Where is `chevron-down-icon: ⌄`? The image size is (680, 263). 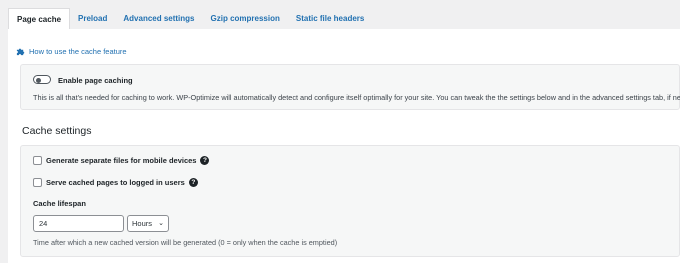 chevron-down-icon: ⌄ is located at coordinates (161, 223).